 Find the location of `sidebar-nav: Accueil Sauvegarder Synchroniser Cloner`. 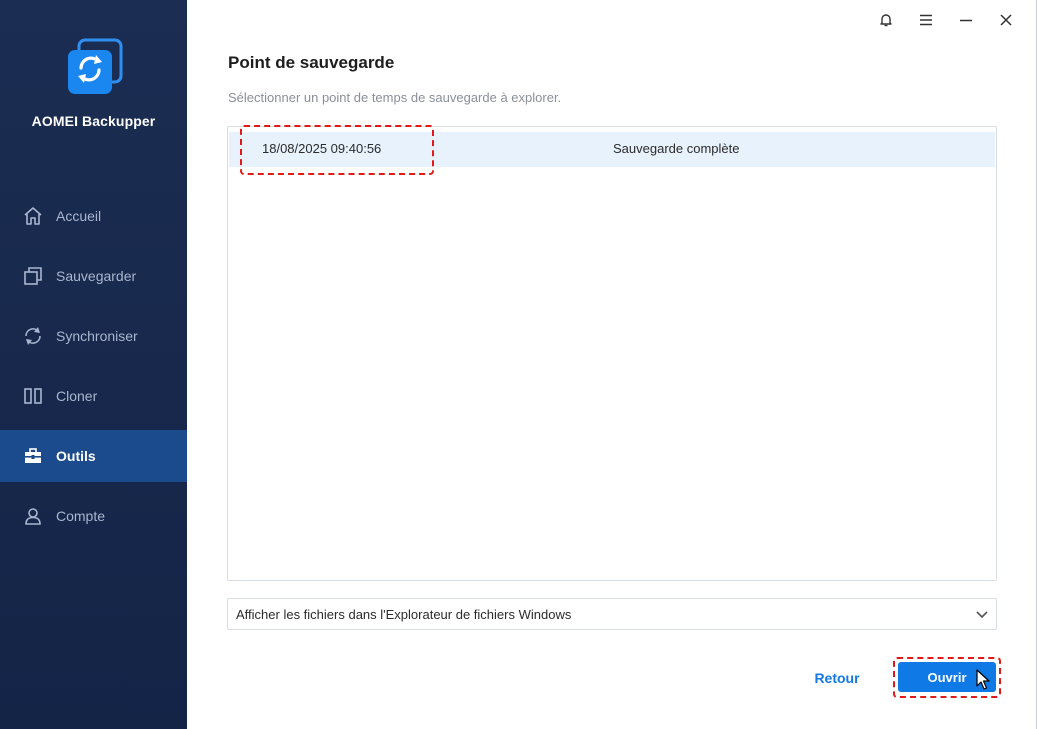

sidebar-nav: Accueil Sauvegarder Synchroniser Cloner is located at coordinates (93, 370).